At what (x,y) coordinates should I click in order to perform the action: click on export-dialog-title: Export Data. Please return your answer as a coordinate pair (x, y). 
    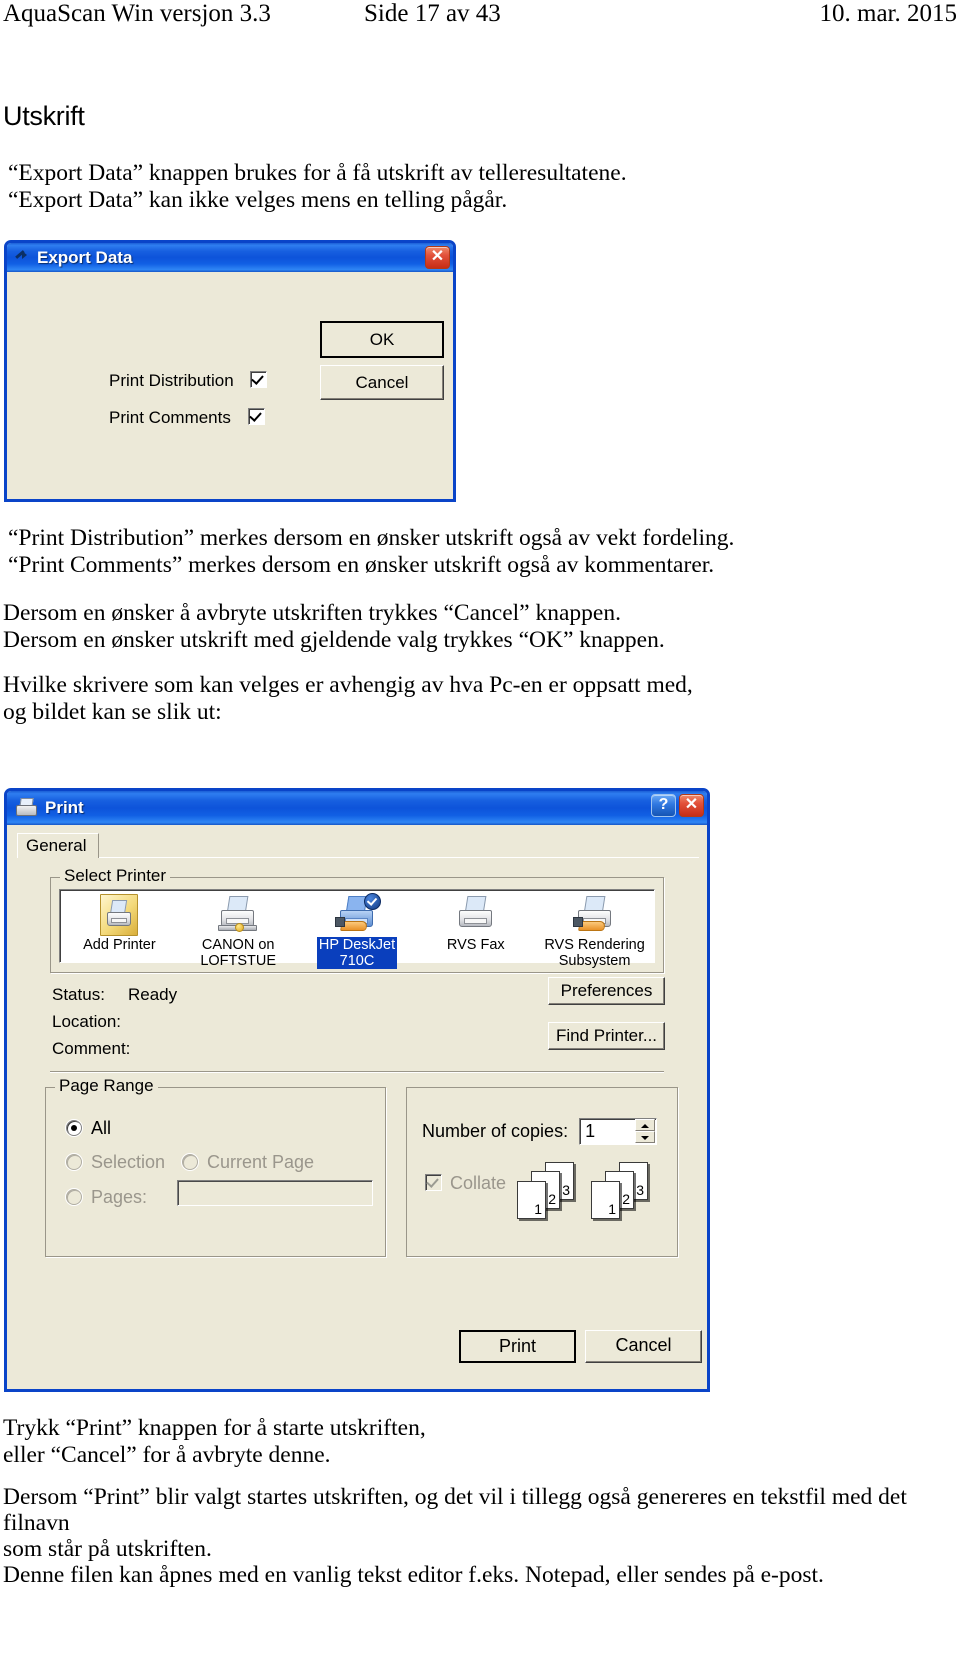
    Looking at the image, I should click on (85, 257).